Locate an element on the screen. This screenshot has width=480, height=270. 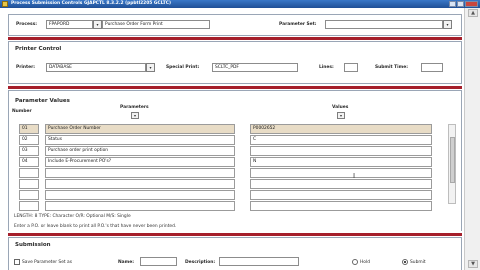
param-number-cell: 02 is located at coordinates (29, 140).